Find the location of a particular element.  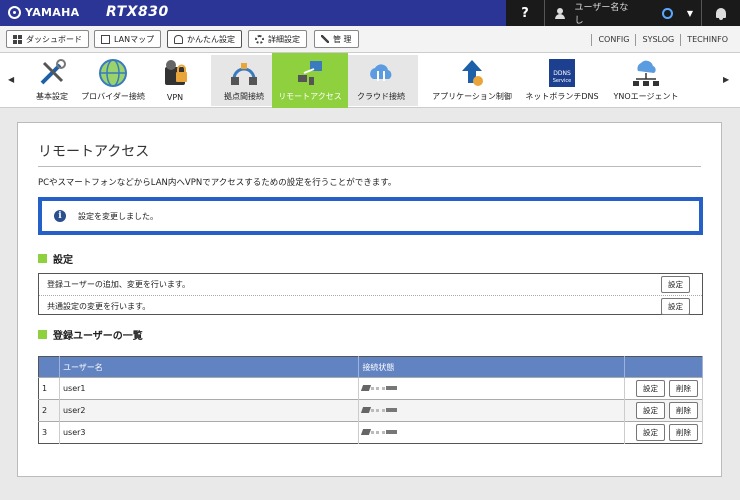

ddns-service-text: Service is located at coordinates (562, 81).